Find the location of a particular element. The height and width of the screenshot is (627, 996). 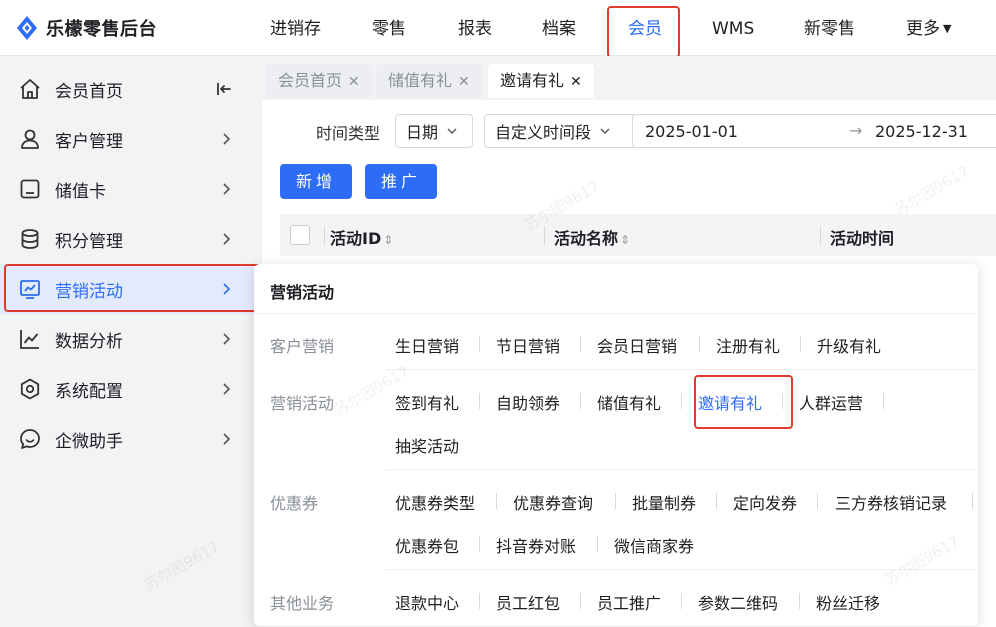

sidebar-item-label: 企微助手 is located at coordinates (89, 441).